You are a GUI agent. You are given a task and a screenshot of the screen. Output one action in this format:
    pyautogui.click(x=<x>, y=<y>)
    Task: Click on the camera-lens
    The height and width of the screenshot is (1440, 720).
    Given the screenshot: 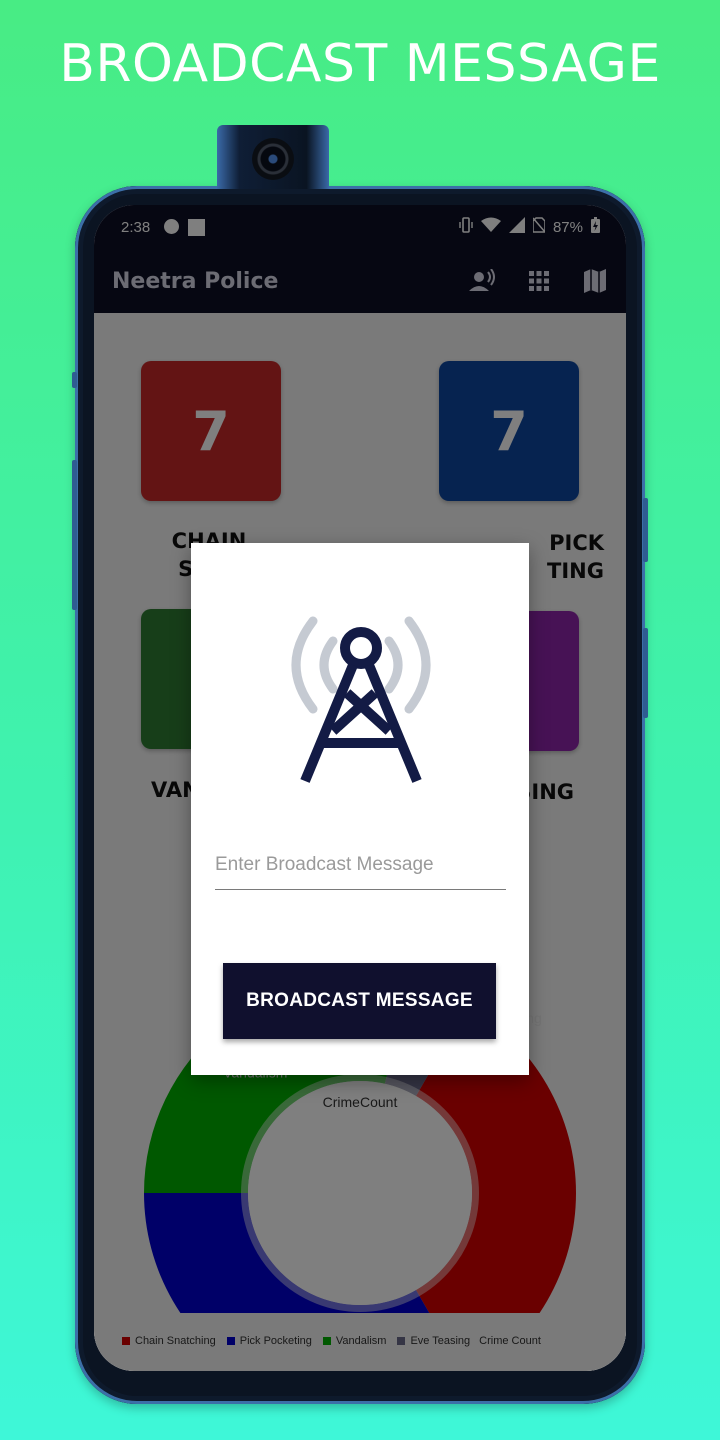 What is the action you would take?
    pyautogui.click(x=273, y=159)
    